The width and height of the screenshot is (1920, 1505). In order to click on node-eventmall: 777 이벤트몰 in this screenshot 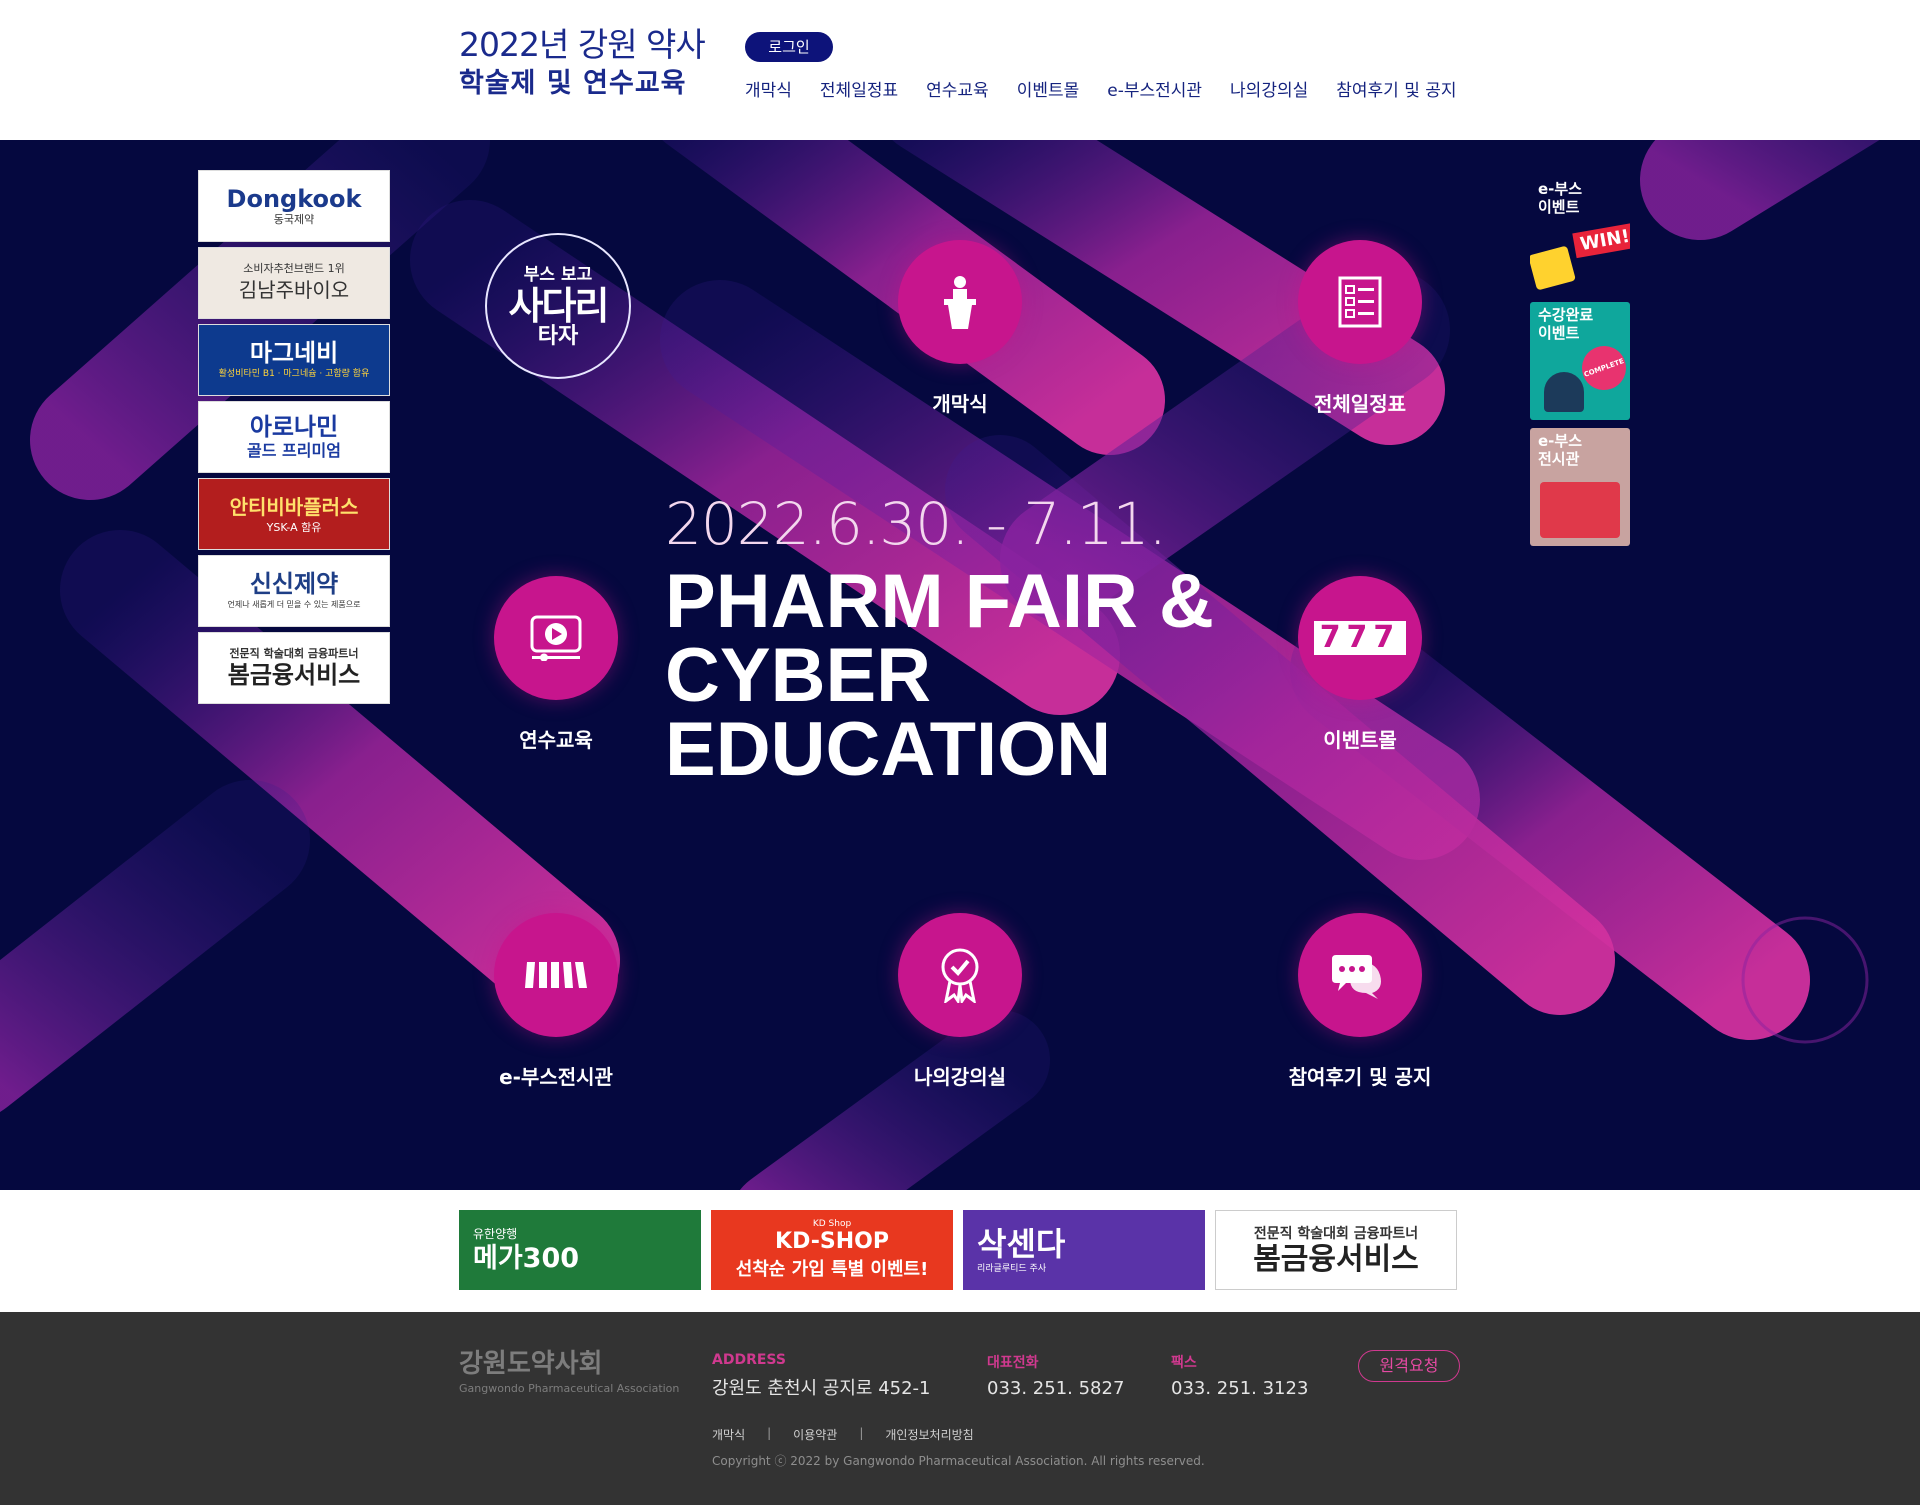, I will do `click(1360, 664)`.